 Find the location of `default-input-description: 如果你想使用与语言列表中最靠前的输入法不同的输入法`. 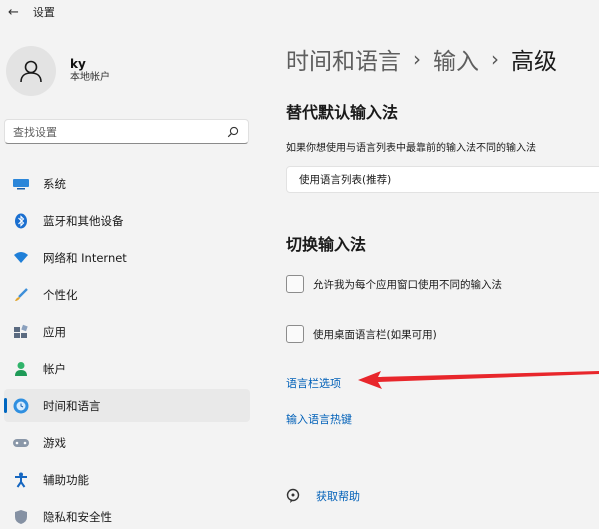

default-input-description: 如果你想使用与语言列表中最靠前的输入法不同的输入法 is located at coordinates (411, 148).